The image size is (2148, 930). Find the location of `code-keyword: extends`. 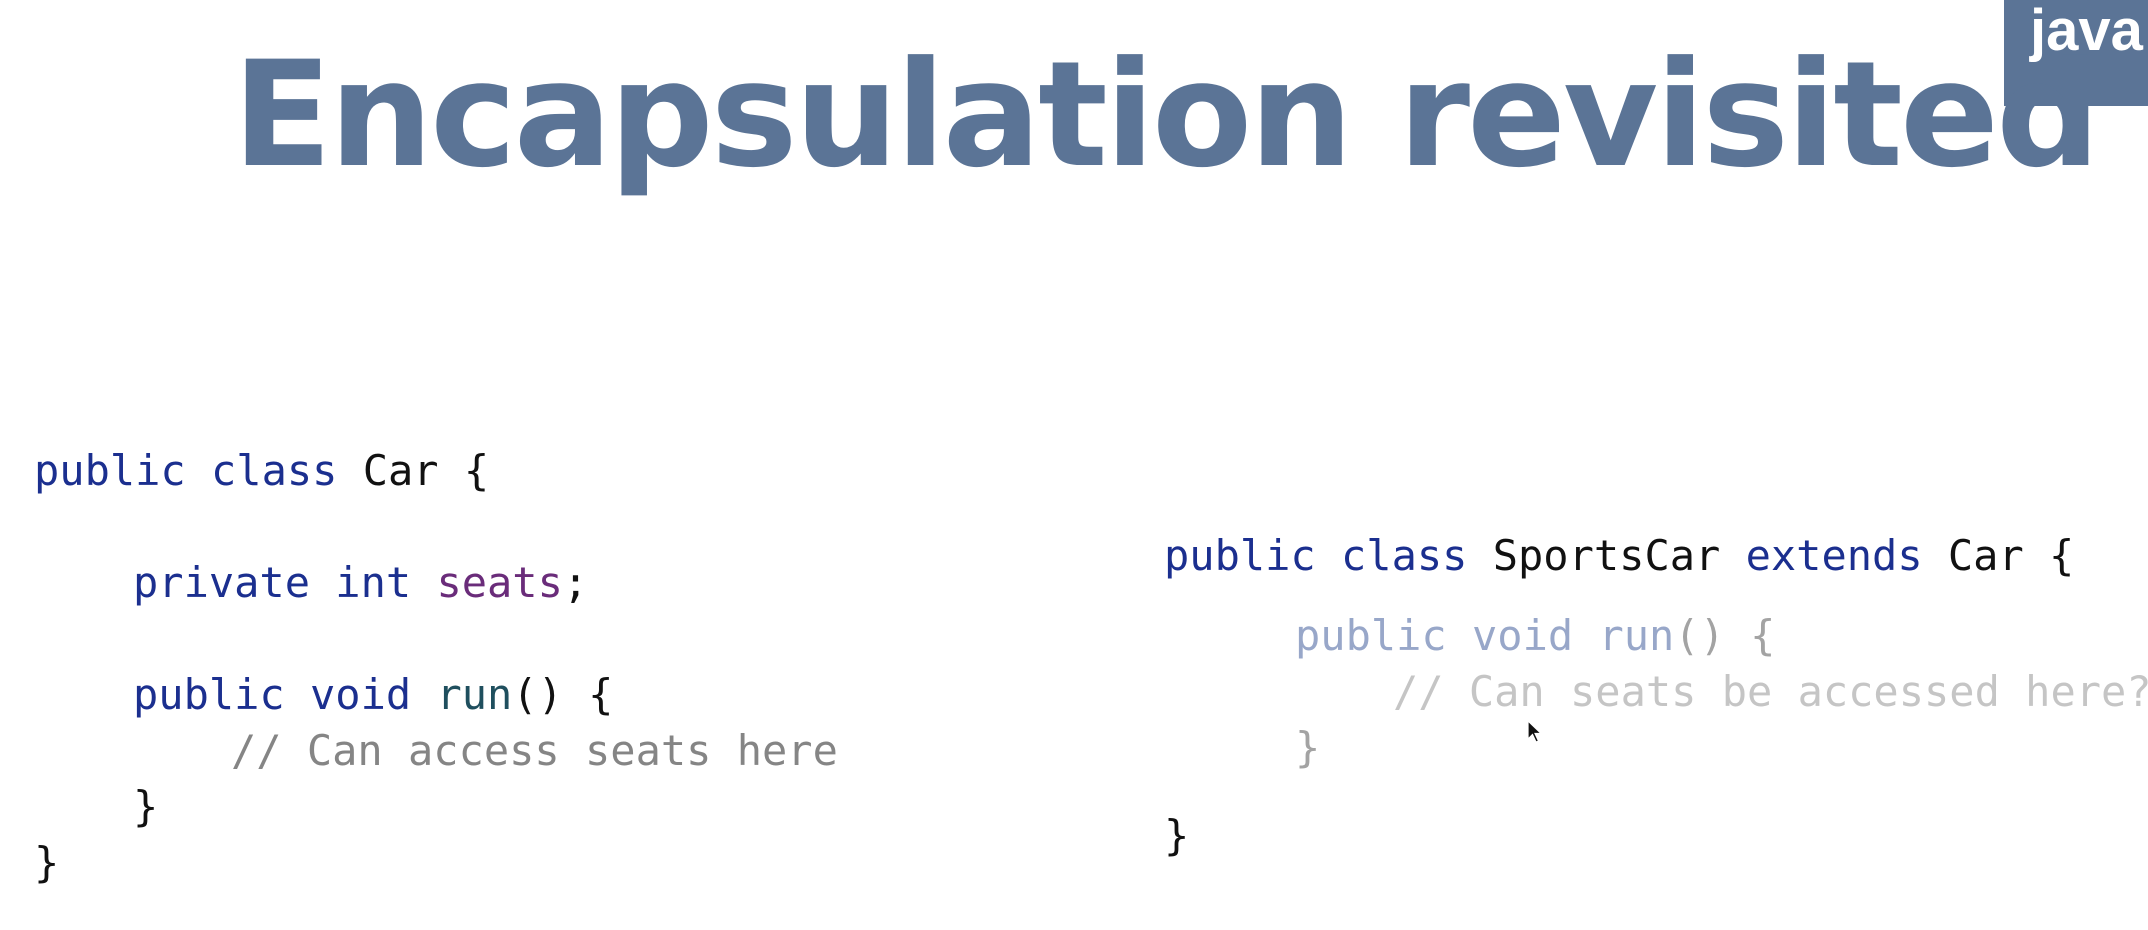

code-keyword: extends is located at coordinates (1834, 555).